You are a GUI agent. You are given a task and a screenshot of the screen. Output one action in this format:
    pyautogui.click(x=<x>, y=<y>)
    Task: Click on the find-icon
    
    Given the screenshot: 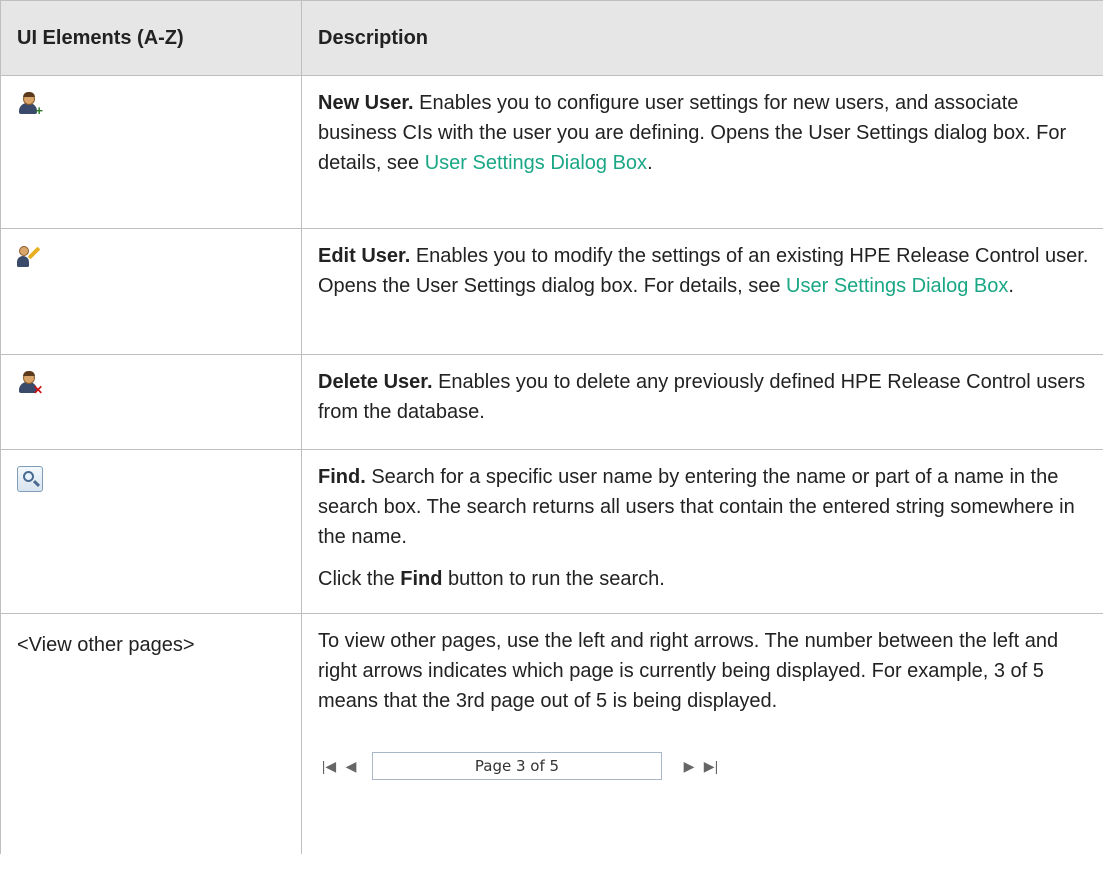 What is the action you would take?
    pyautogui.click(x=30, y=479)
    